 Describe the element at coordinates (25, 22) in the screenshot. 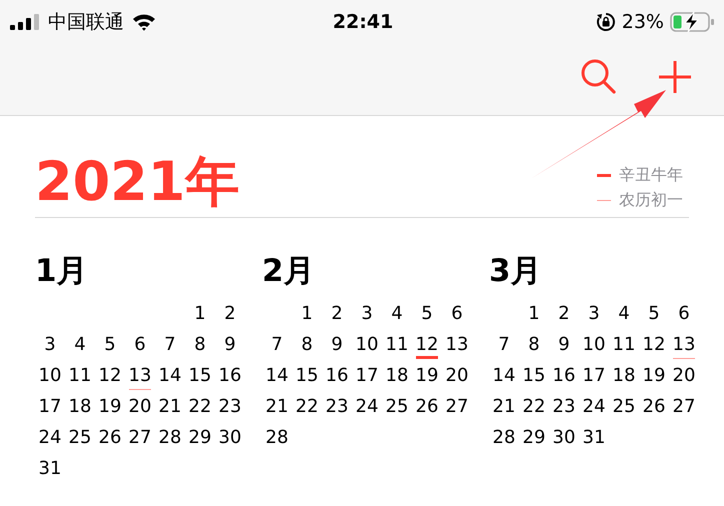

I see `signal-icon` at that location.